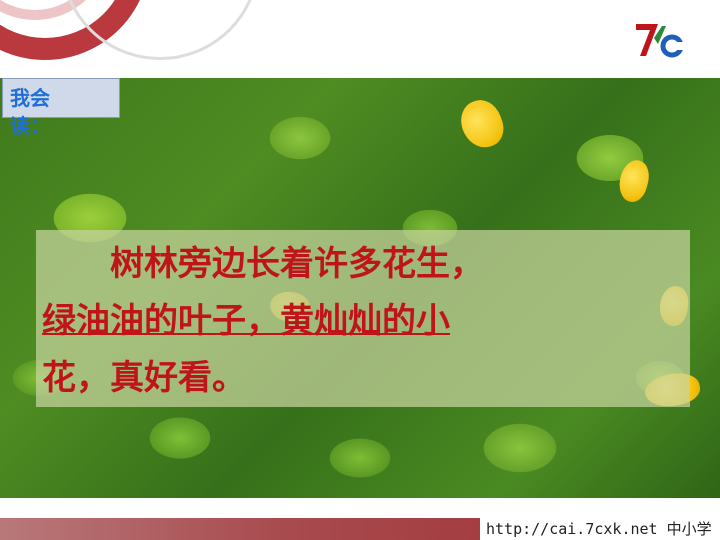 Image resolution: width=720 pixels, height=540 pixels. What do you see at coordinates (658, 40) in the screenshot?
I see `7c-logo-icon` at bounding box center [658, 40].